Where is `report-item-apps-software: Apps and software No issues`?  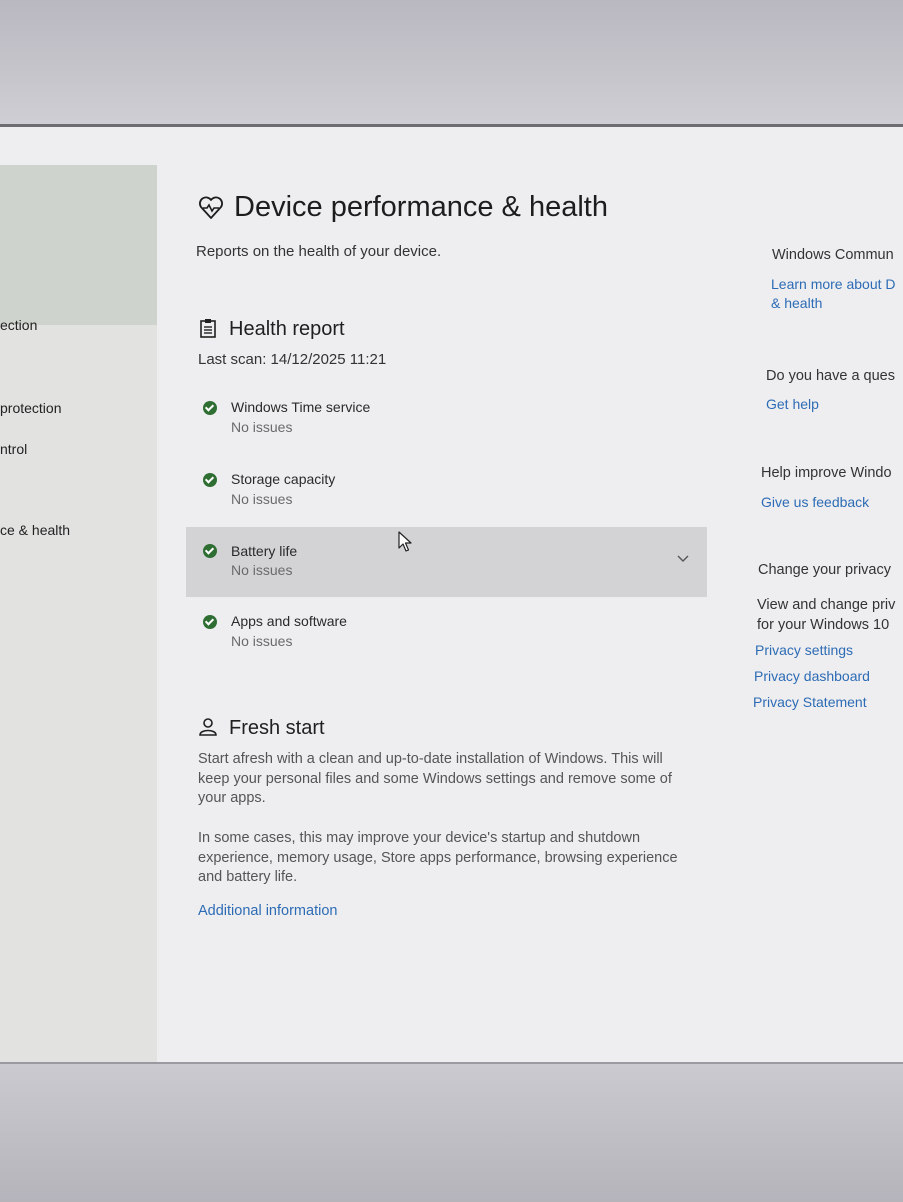
report-item-apps-software: Apps and software No issues is located at coordinates (446, 638).